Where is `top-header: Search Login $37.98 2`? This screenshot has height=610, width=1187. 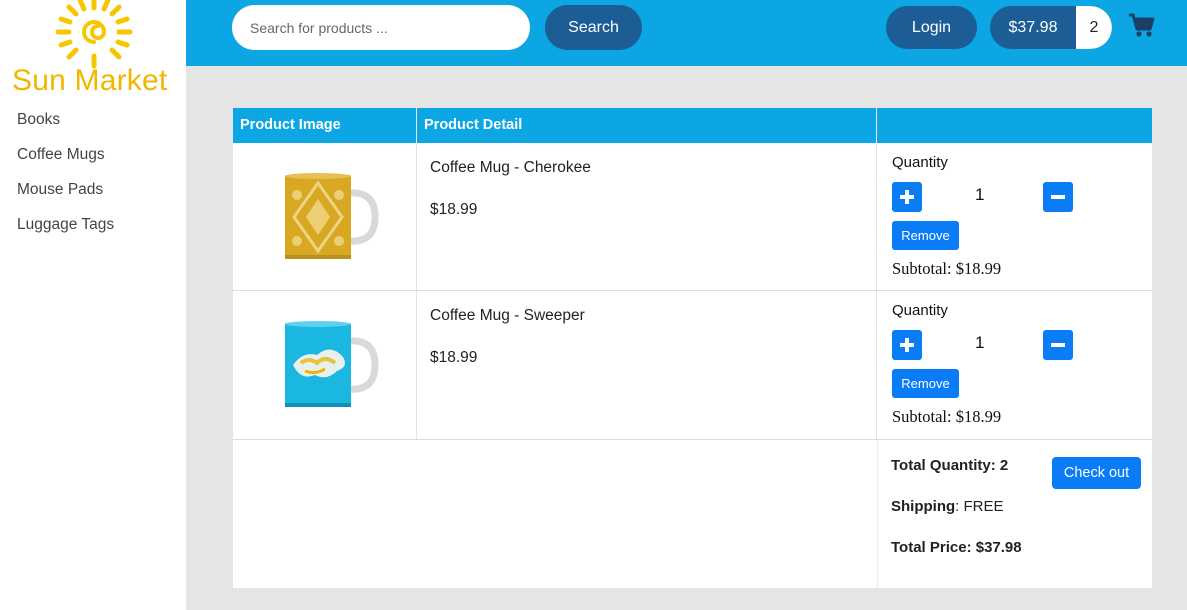 top-header: Search Login $37.98 2 is located at coordinates (686, 33).